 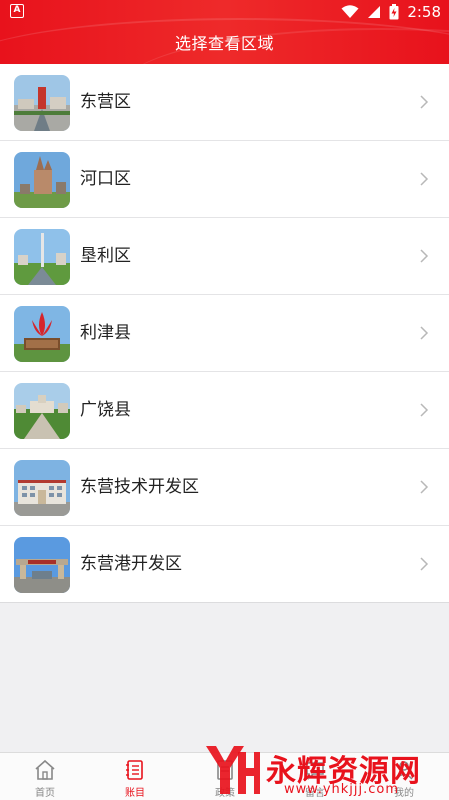 I want to click on status-icons: 2:58, so click(x=391, y=12).